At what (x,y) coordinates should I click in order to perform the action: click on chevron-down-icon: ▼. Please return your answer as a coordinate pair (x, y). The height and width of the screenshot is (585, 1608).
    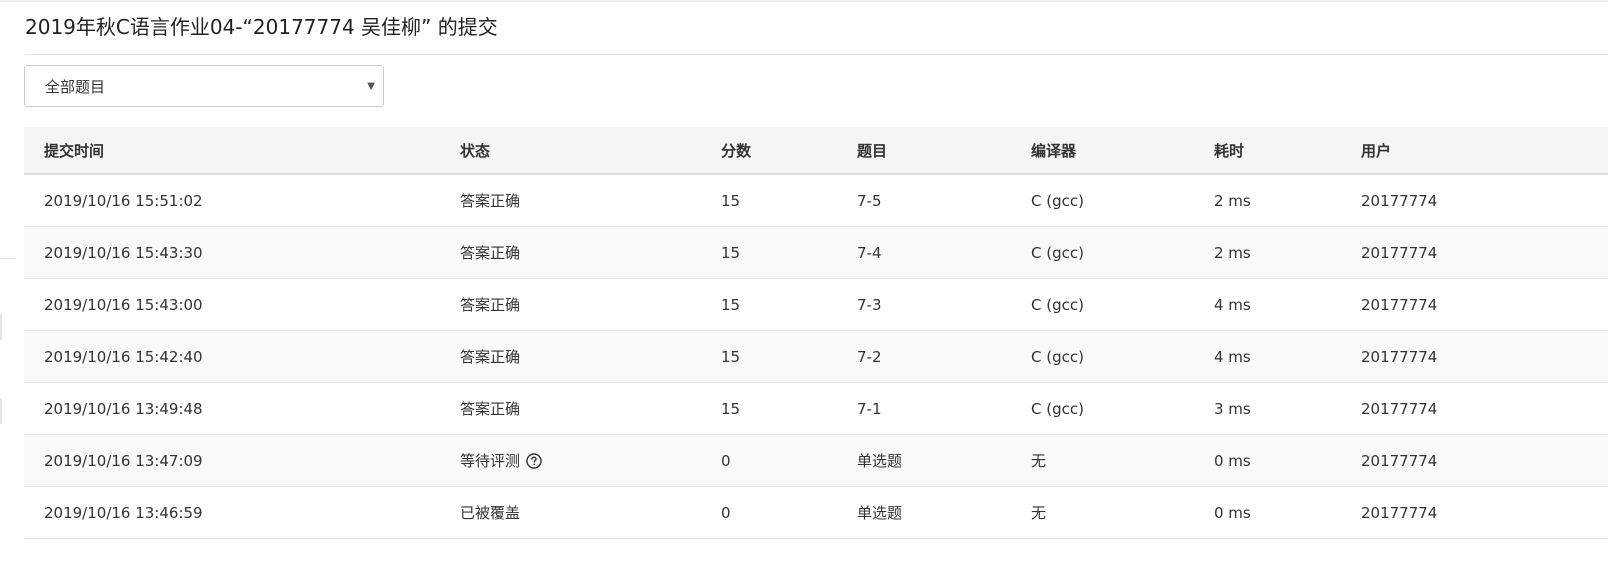
    Looking at the image, I should click on (371, 86).